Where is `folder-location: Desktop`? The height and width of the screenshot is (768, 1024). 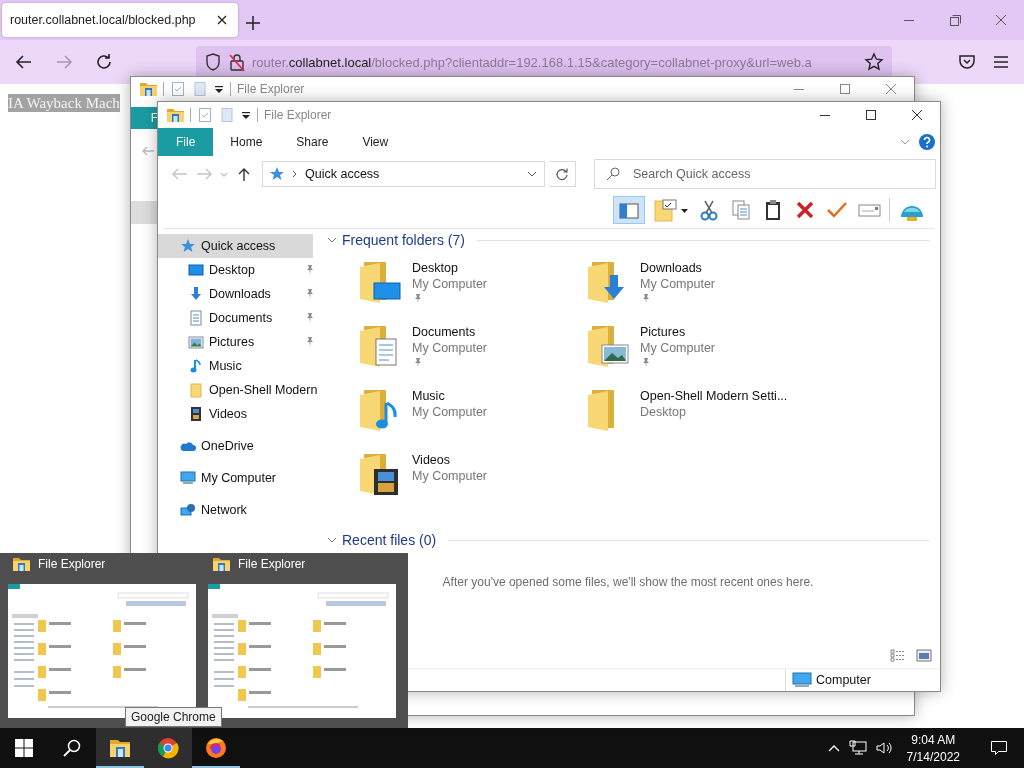 folder-location: Desktop is located at coordinates (663, 412).